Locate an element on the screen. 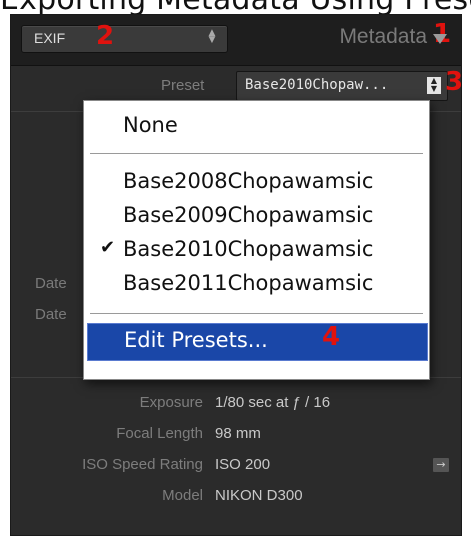 This screenshot has height=539, width=471. field-row-focal-length: Focal Length 98 mm is located at coordinates (236, 438).